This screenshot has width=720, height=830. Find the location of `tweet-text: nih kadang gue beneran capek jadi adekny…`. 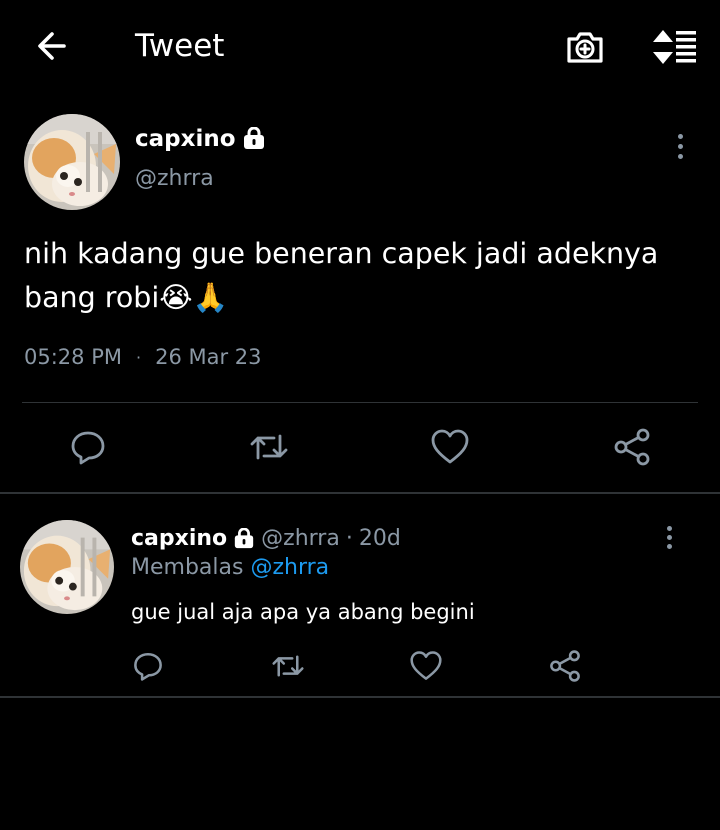

tweet-text: nih kadang gue beneran capek jadi adekny… is located at coordinates (341, 275).